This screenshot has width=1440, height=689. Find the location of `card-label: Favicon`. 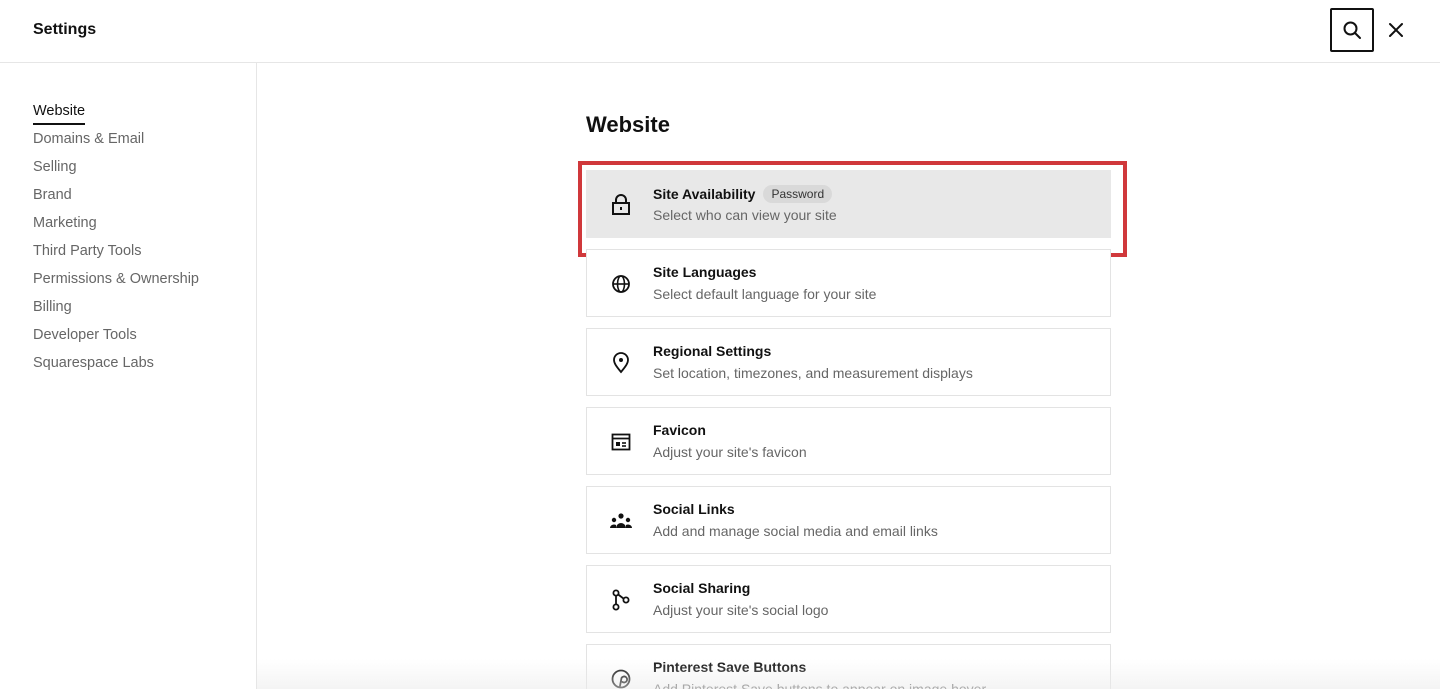

card-label: Favicon is located at coordinates (679, 430).